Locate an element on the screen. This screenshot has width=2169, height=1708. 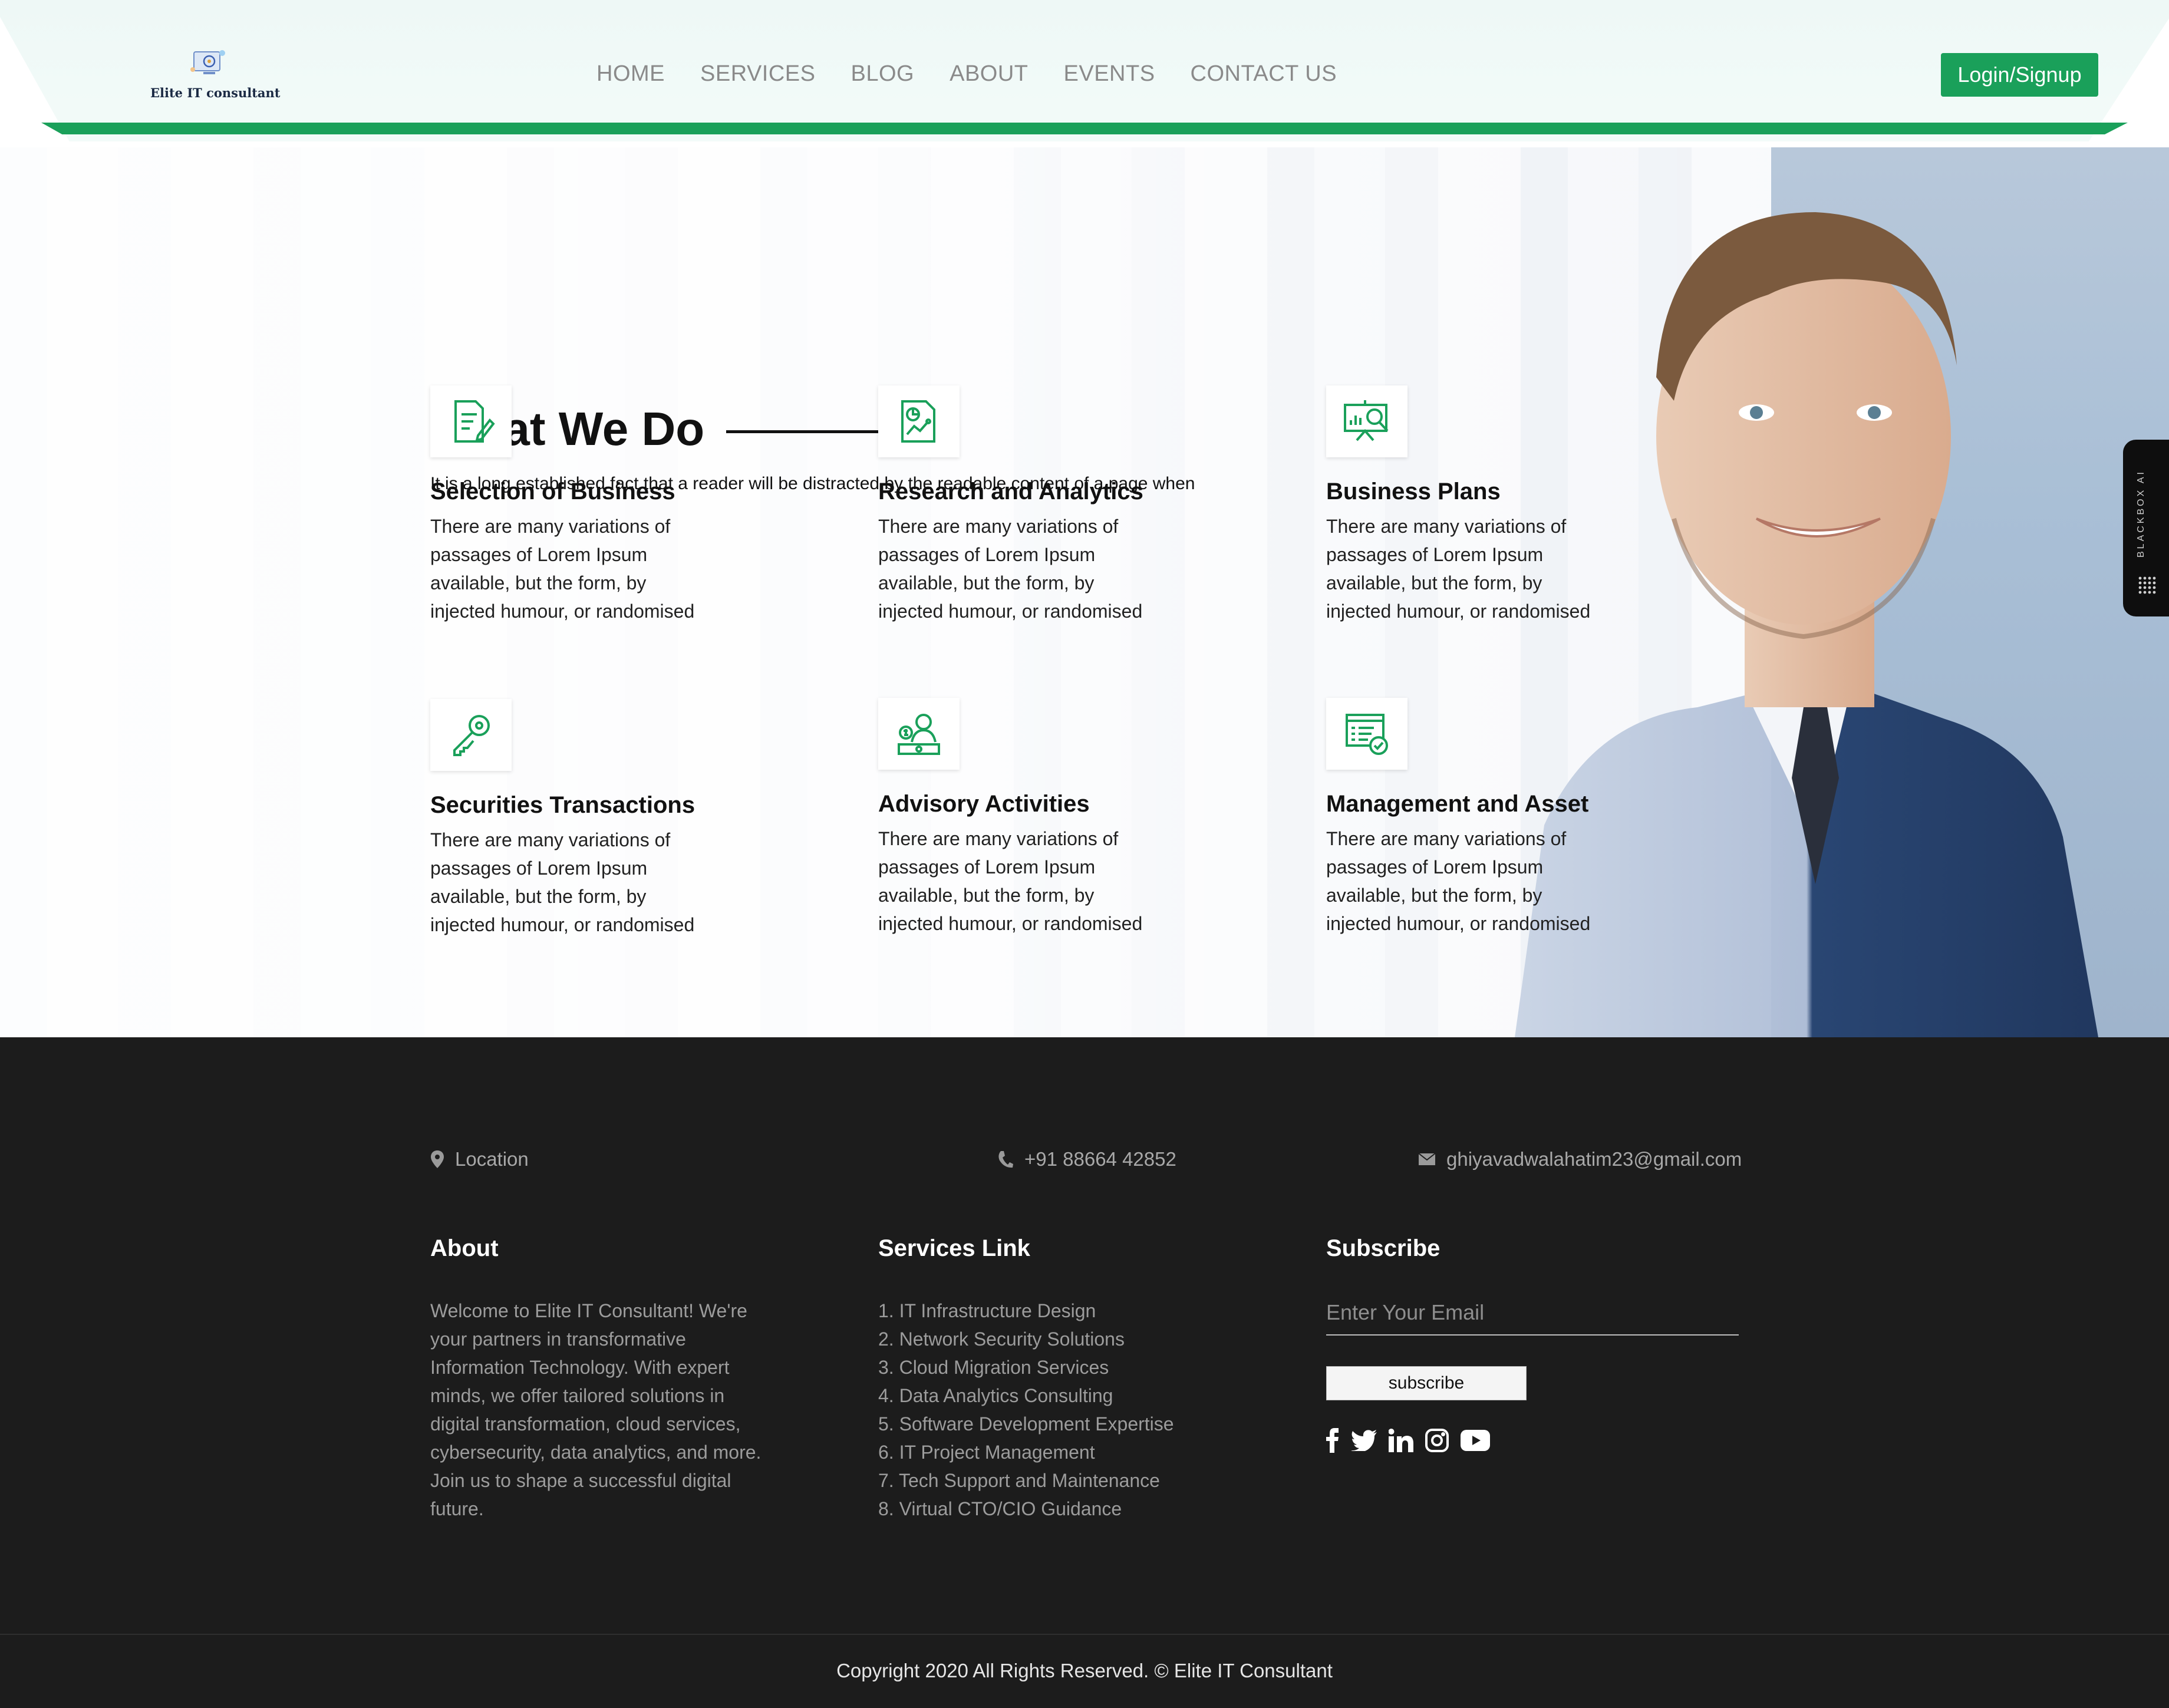
nav-home: HOME is located at coordinates (630, 74).